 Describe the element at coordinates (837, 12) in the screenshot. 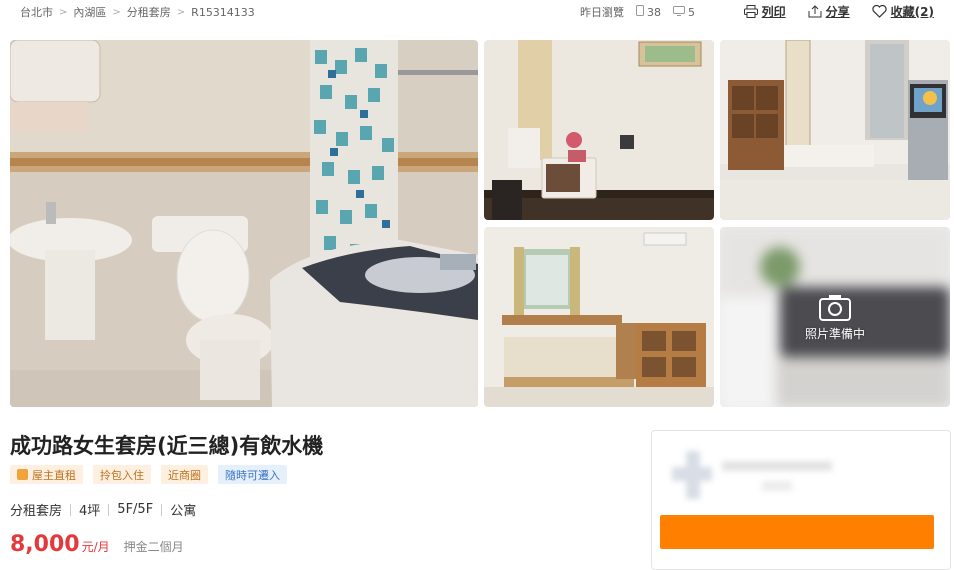

I see `share-label: 分享` at that location.